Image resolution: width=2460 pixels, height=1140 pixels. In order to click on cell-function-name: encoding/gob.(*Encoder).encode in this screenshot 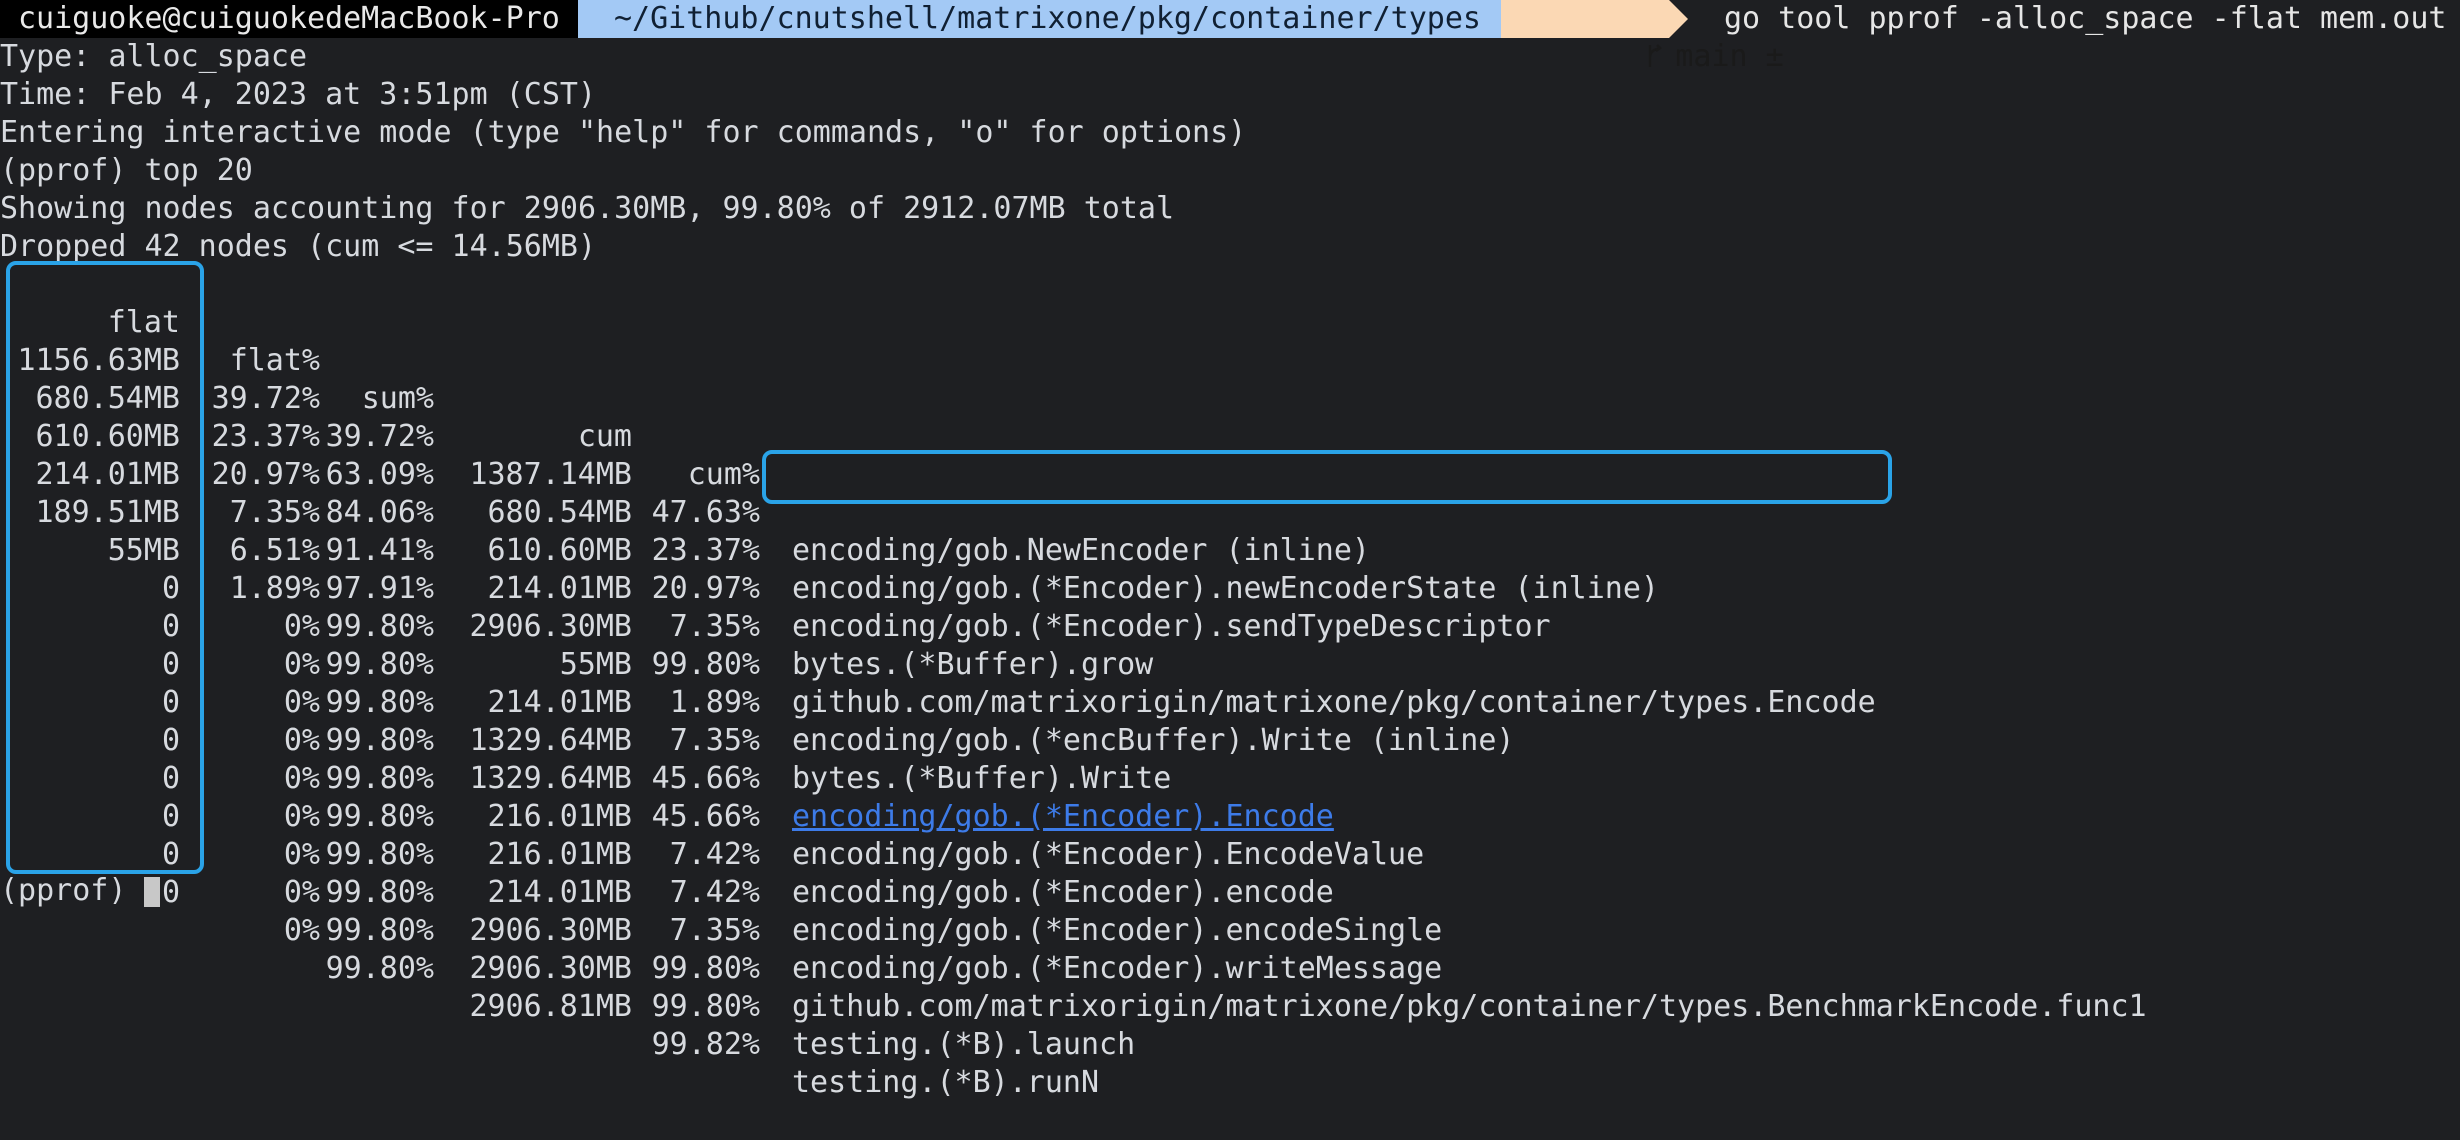, I will do `click(1063, 892)`.